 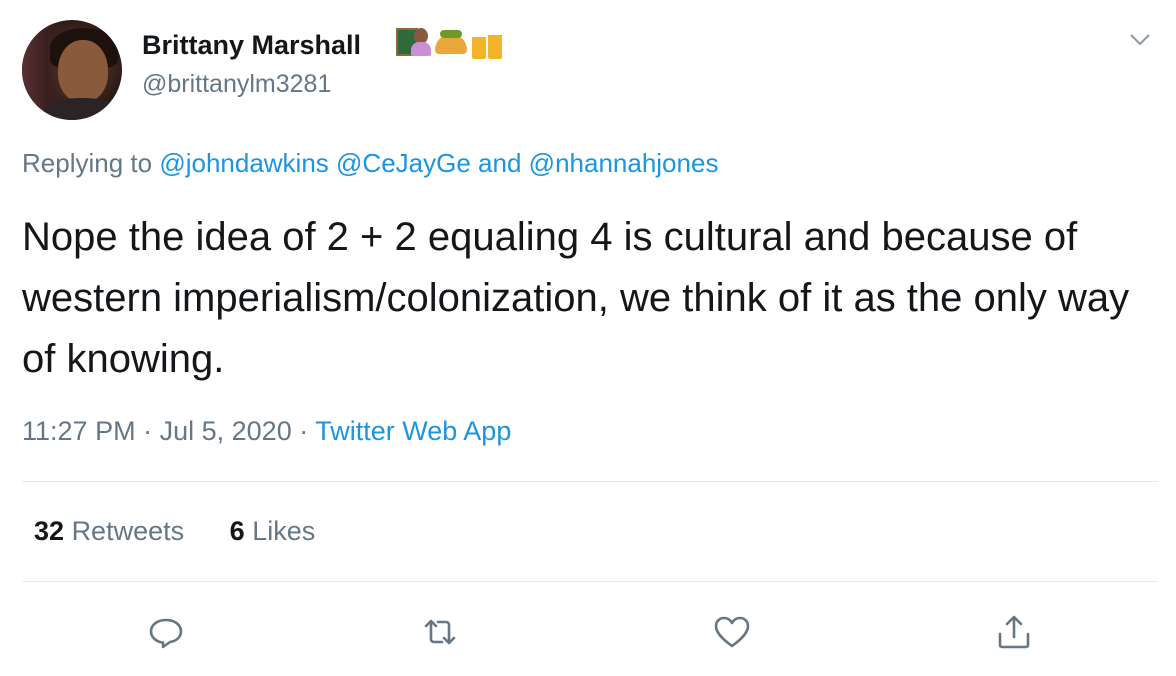 I want to click on mention-link: @johndawkins, so click(x=243, y=163).